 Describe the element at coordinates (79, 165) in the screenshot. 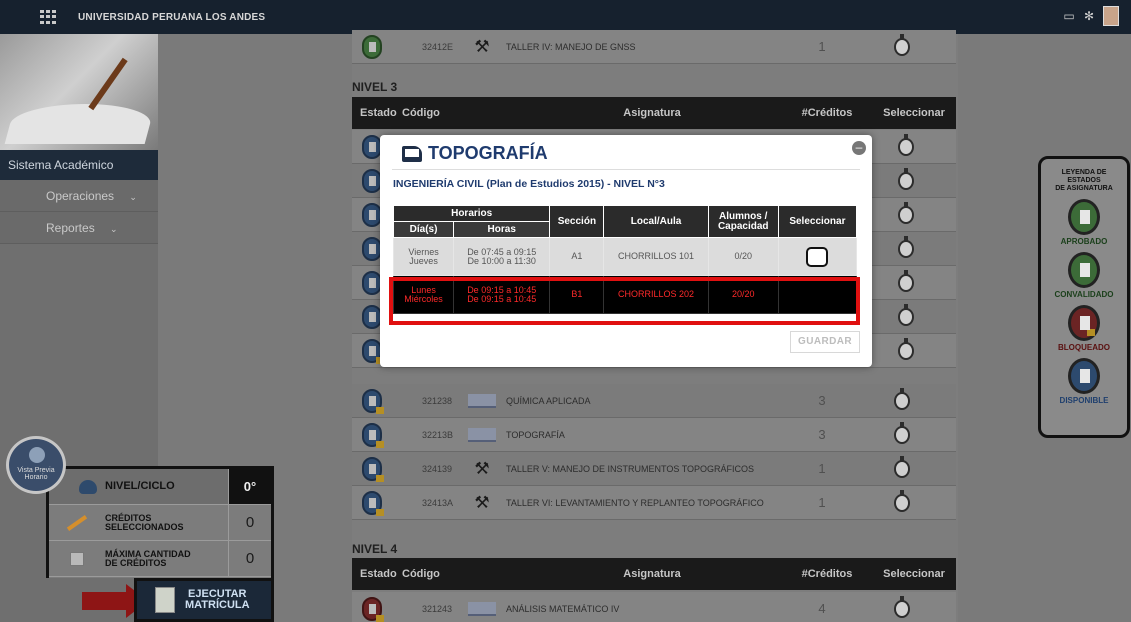

I see `sidebar-title: Sistema Académico` at that location.